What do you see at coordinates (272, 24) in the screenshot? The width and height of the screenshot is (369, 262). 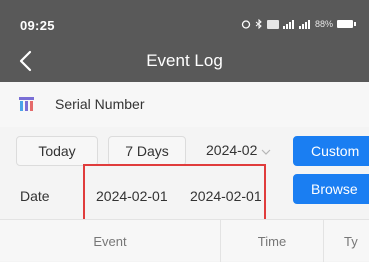 I see `network-icon` at bounding box center [272, 24].